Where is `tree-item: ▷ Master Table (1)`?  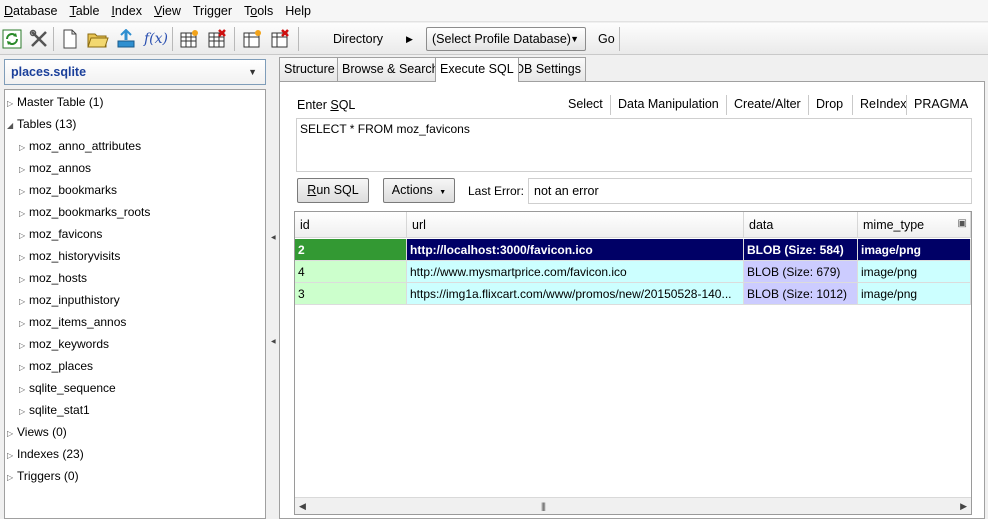
tree-item: ▷ Master Table (1) is located at coordinates (55, 102).